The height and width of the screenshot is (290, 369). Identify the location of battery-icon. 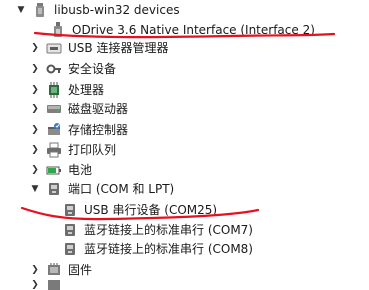
(54, 170).